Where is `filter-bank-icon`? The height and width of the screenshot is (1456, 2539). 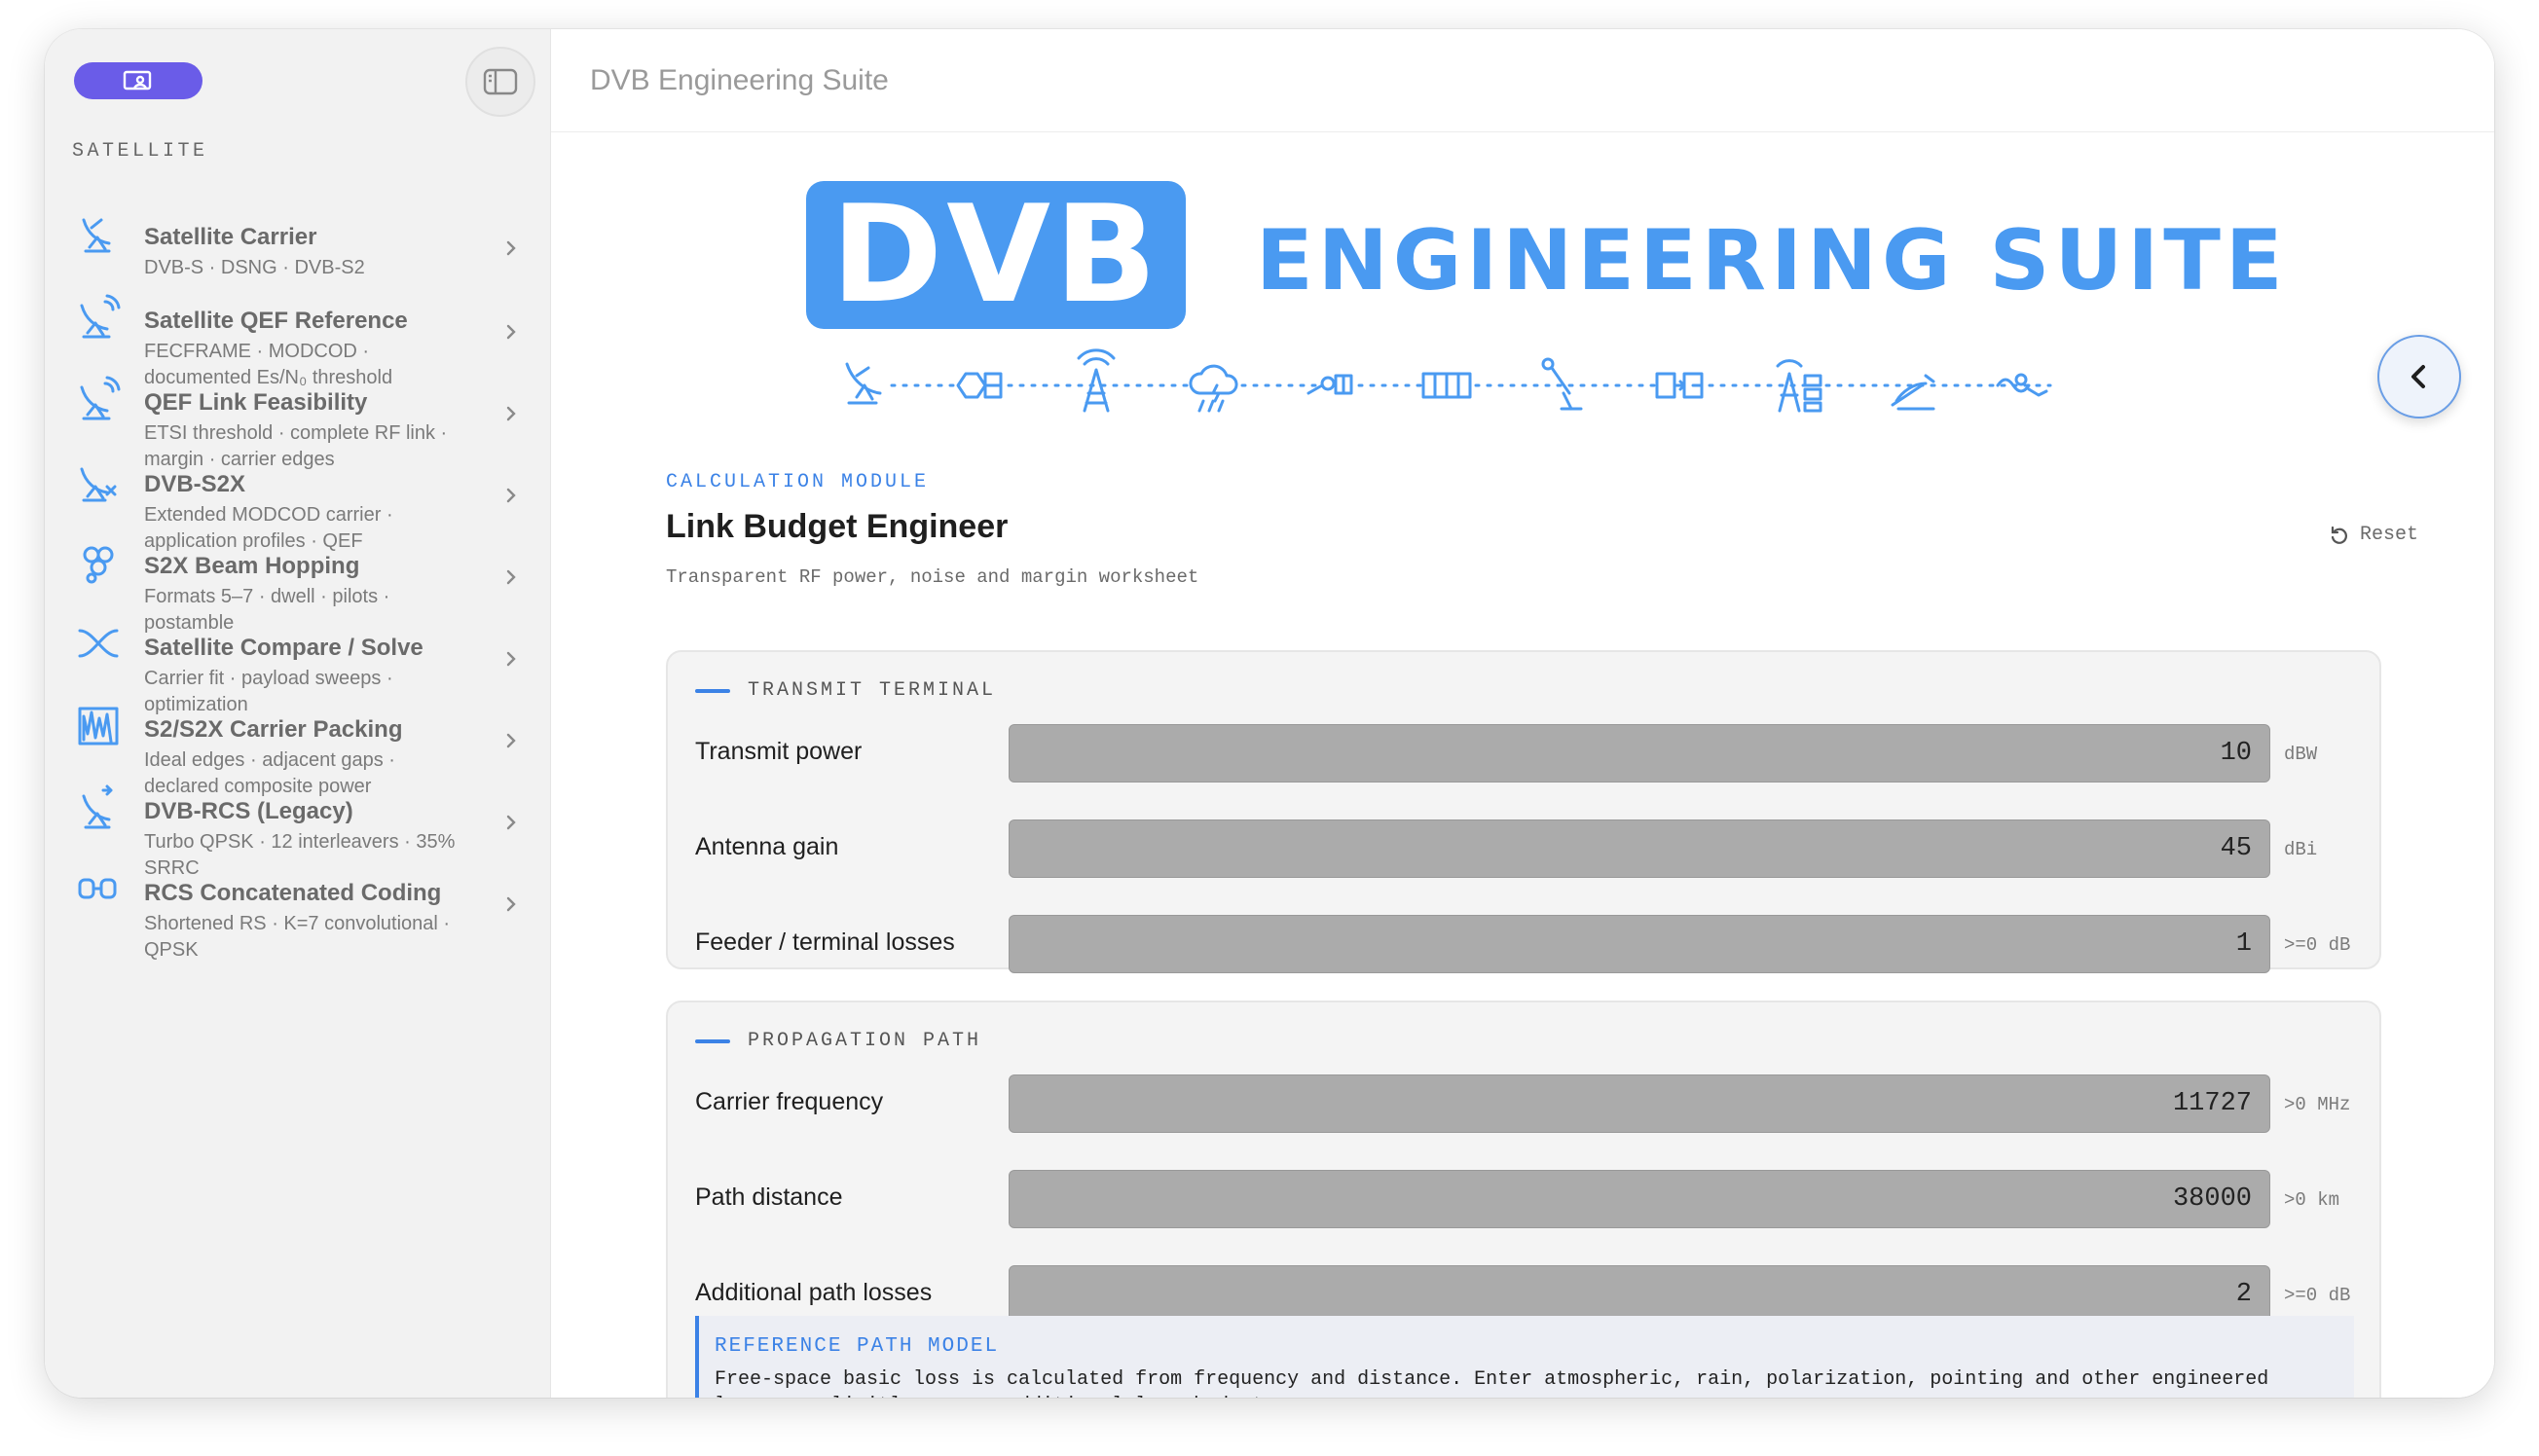
filter-bank-icon is located at coordinates (1446, 385).